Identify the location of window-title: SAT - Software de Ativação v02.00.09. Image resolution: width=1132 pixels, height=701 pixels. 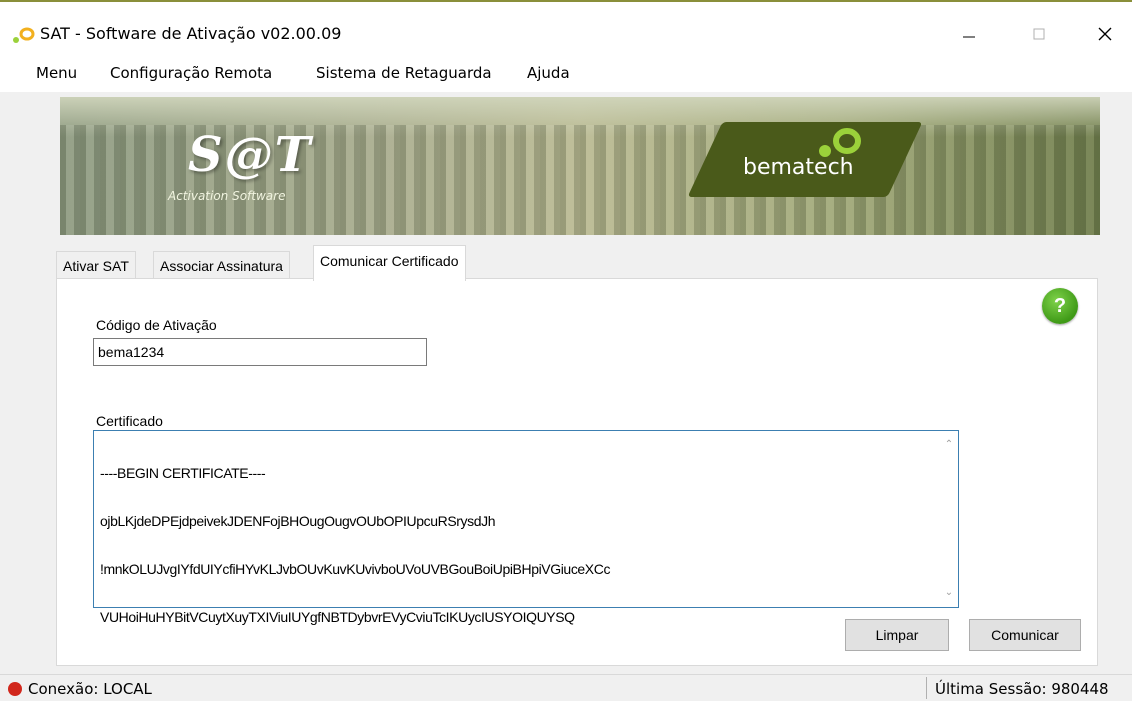
(191, 33).